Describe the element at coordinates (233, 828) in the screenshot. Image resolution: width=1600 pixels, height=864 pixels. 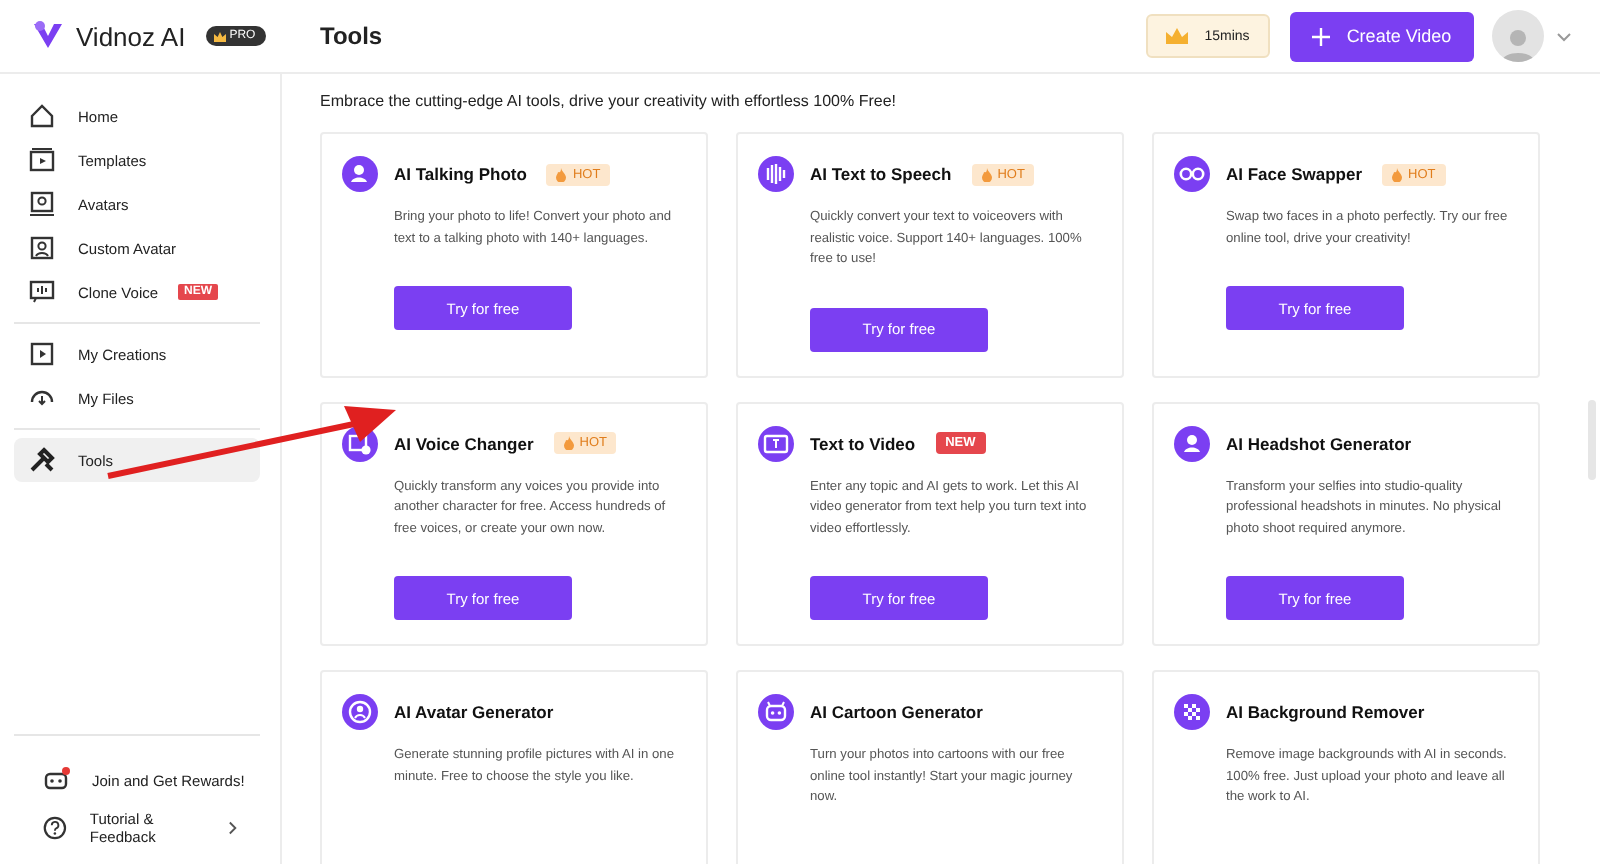
I see `chevron-right-icon` at that location.